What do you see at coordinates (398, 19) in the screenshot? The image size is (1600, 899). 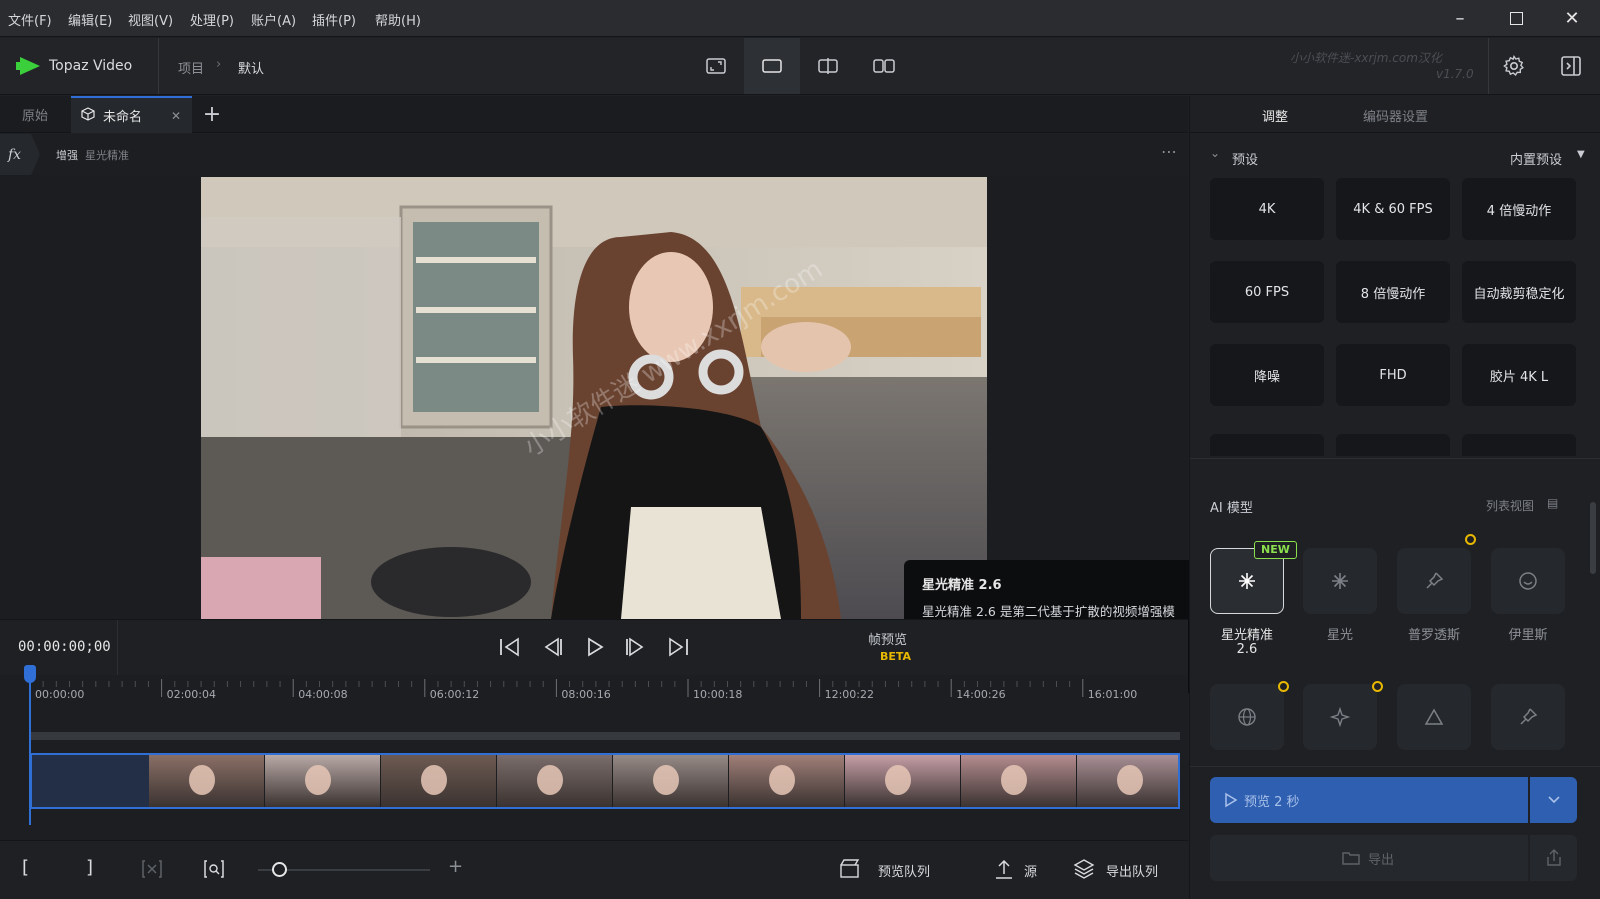 I see `menu-help: 帮助(H)` at bounding box center [398, 19].